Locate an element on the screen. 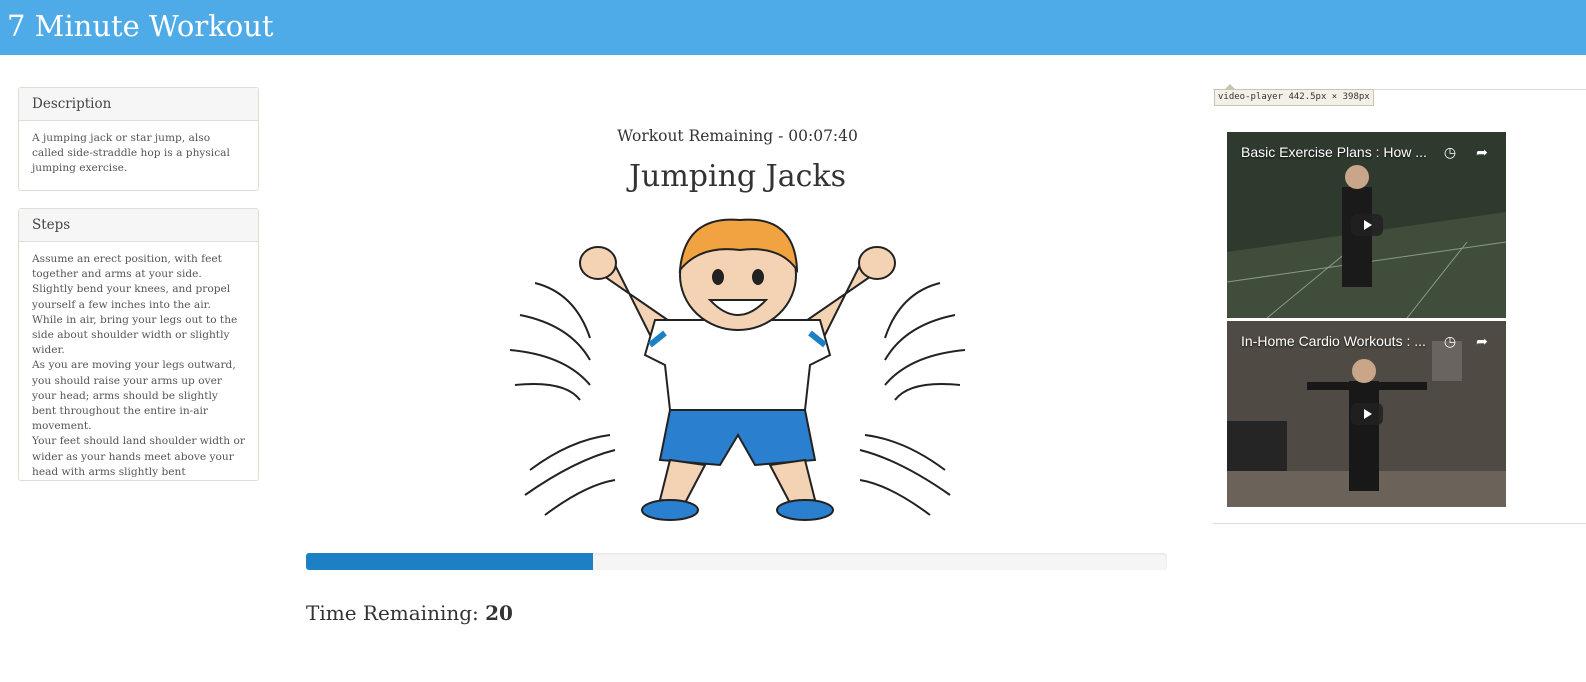  steps-heading: Steps is located at coordinates (138, 225).